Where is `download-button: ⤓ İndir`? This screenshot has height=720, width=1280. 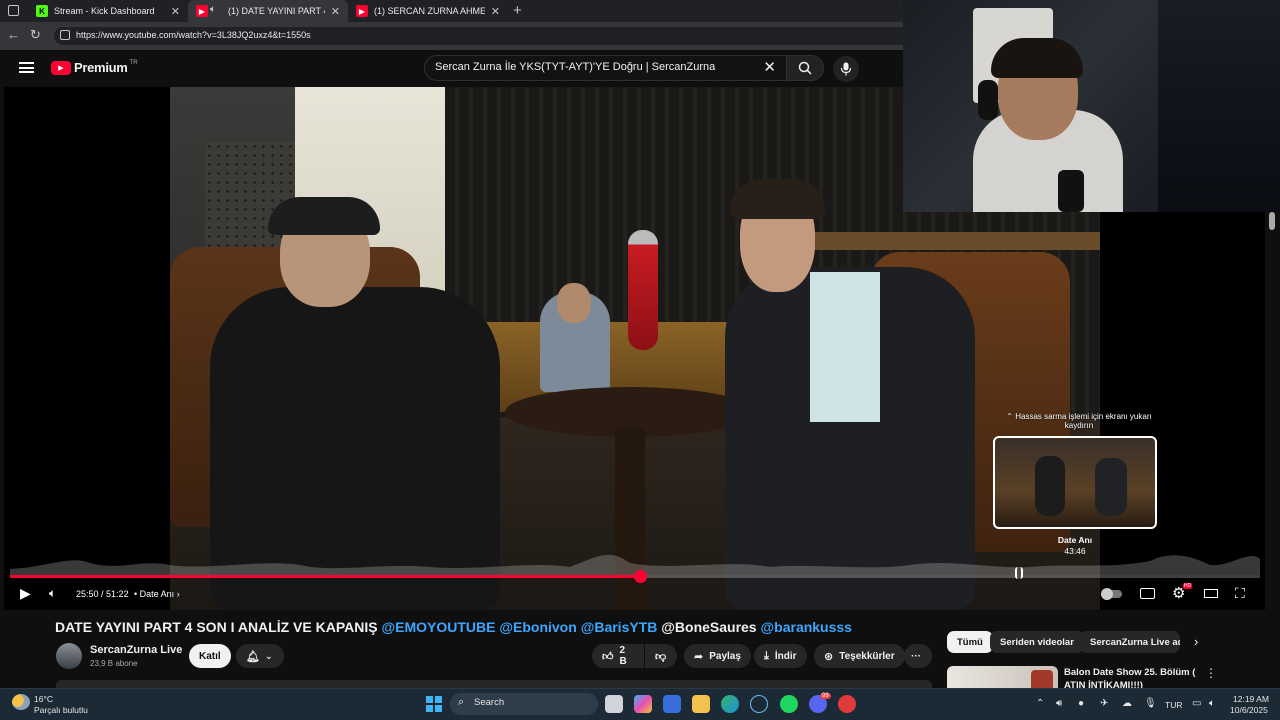
download-button: ⤓ İndir is located at coordinates (780, 656).